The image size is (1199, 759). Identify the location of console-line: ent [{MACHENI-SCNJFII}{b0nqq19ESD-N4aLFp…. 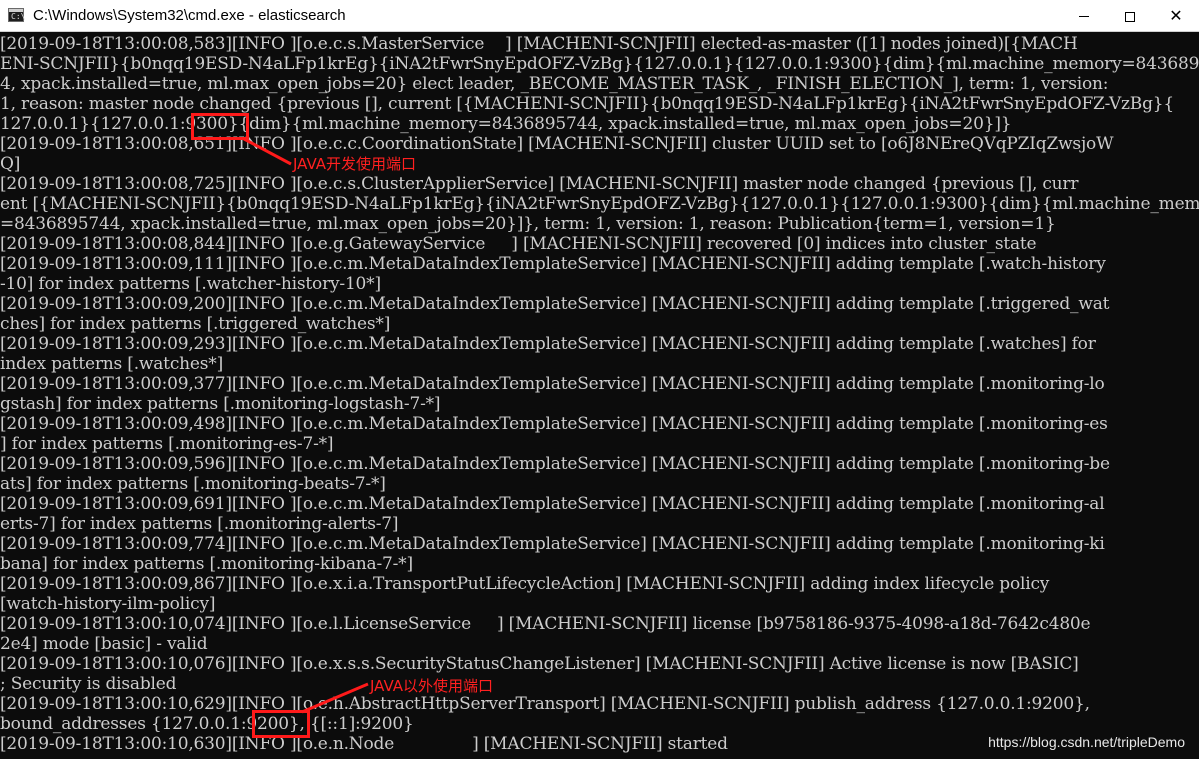
(599, 204).